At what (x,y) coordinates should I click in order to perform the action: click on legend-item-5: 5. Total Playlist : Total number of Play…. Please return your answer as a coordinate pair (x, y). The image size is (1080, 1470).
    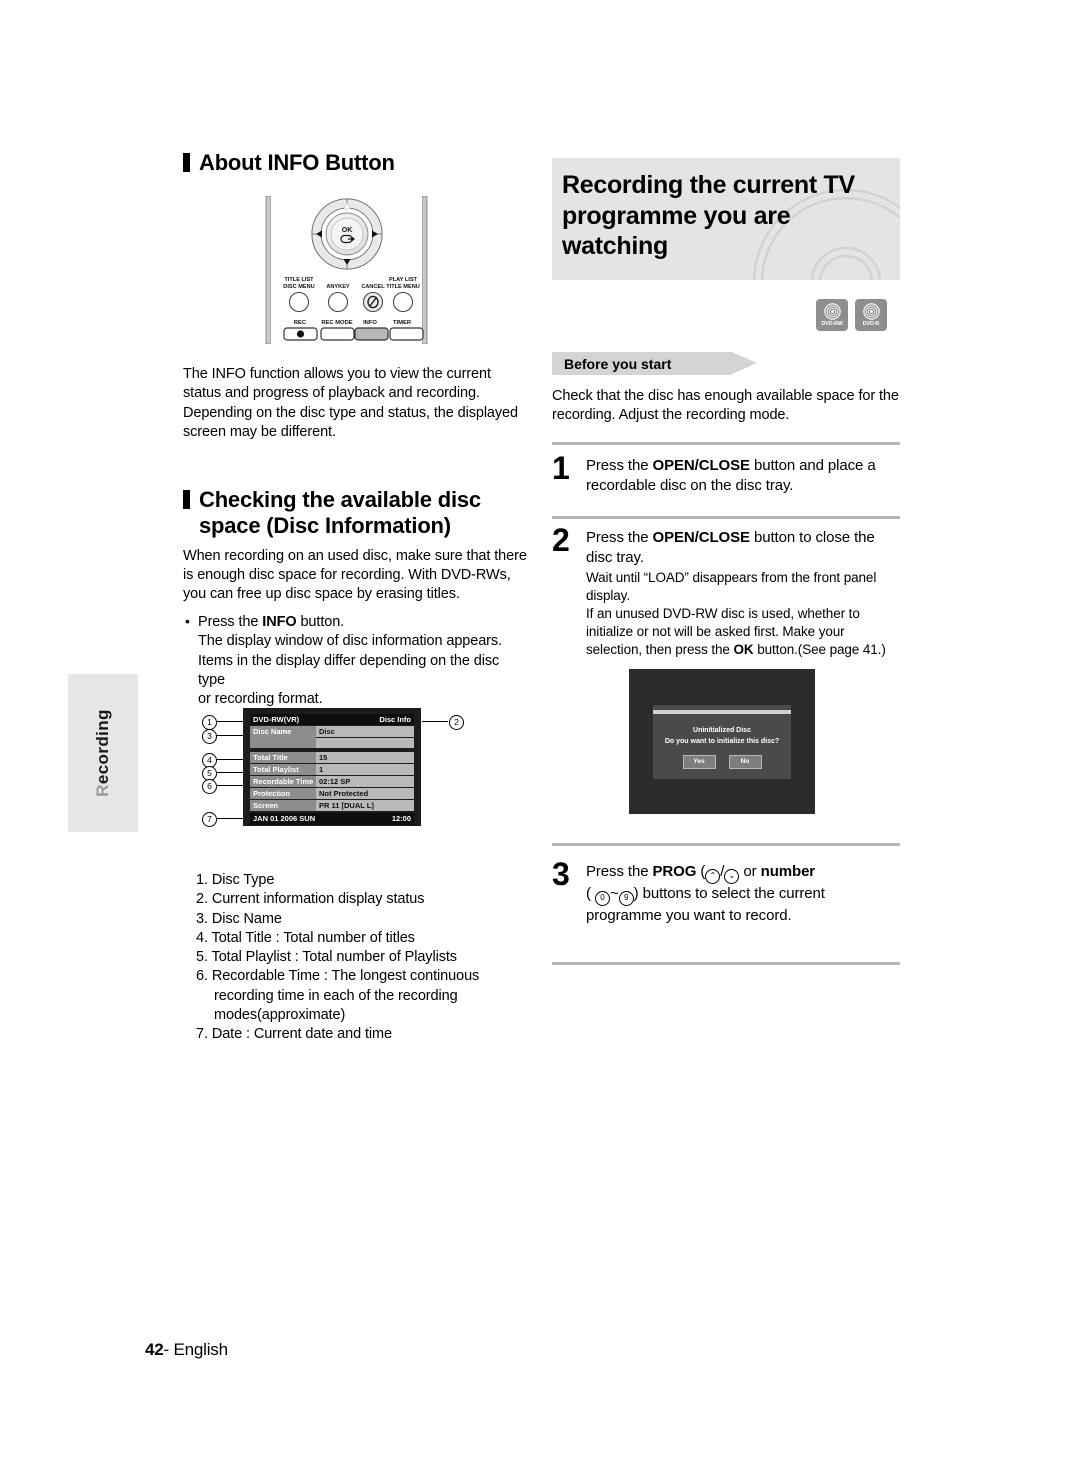
    Looking at the image, I should click on (326, 957).